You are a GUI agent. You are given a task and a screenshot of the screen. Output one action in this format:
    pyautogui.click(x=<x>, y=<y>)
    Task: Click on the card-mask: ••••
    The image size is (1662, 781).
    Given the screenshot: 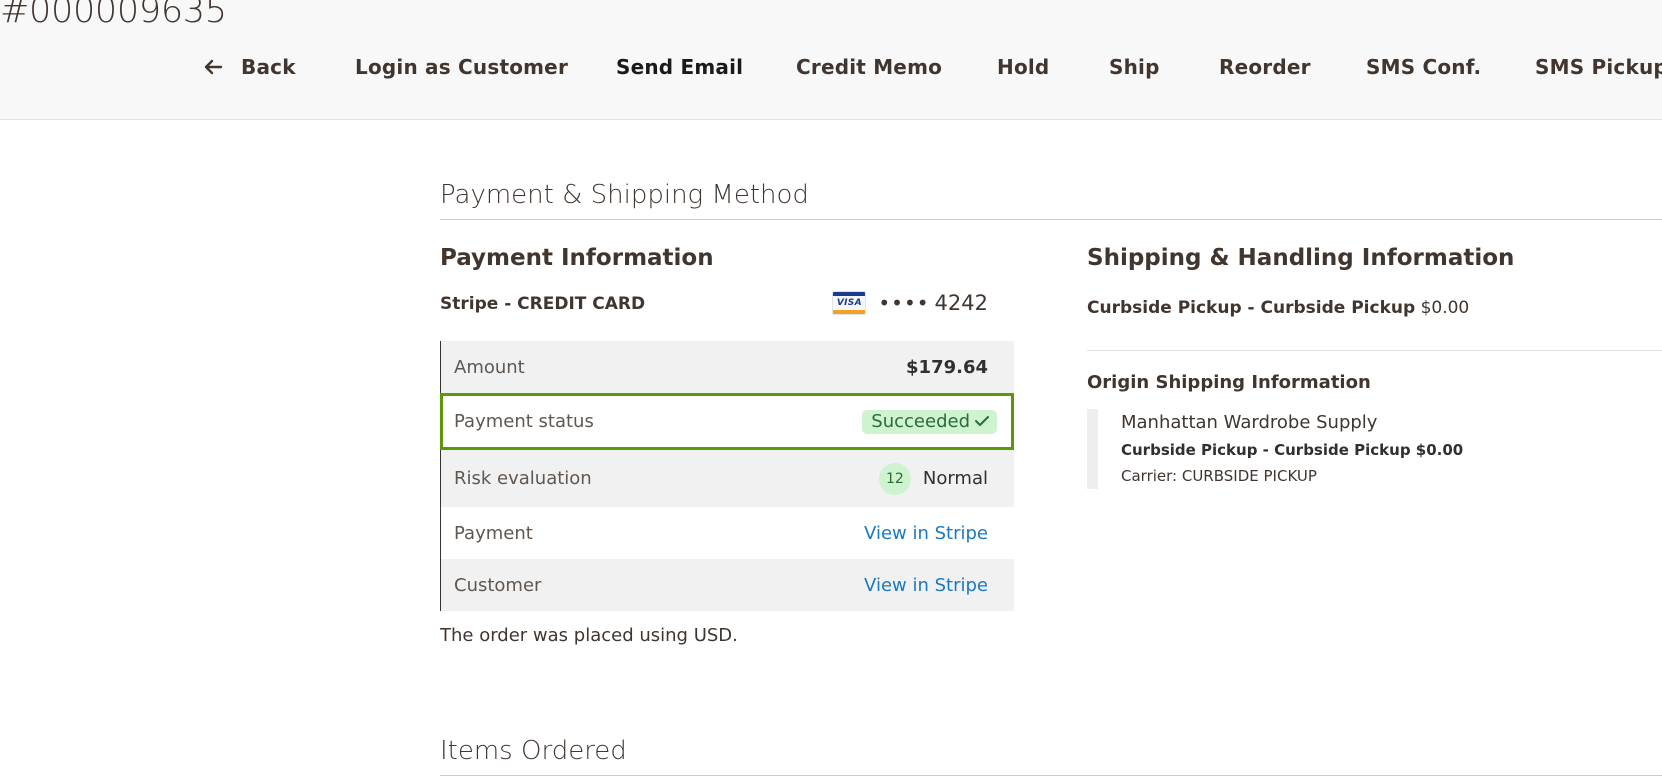 What is the action you would take?
    pyautogui.click(x=904, y=303)
    